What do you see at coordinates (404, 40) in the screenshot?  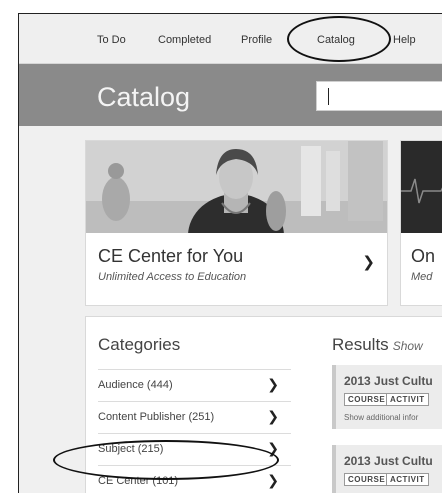 I see `nav-item-help: Help` at bounding box center [404, 40].